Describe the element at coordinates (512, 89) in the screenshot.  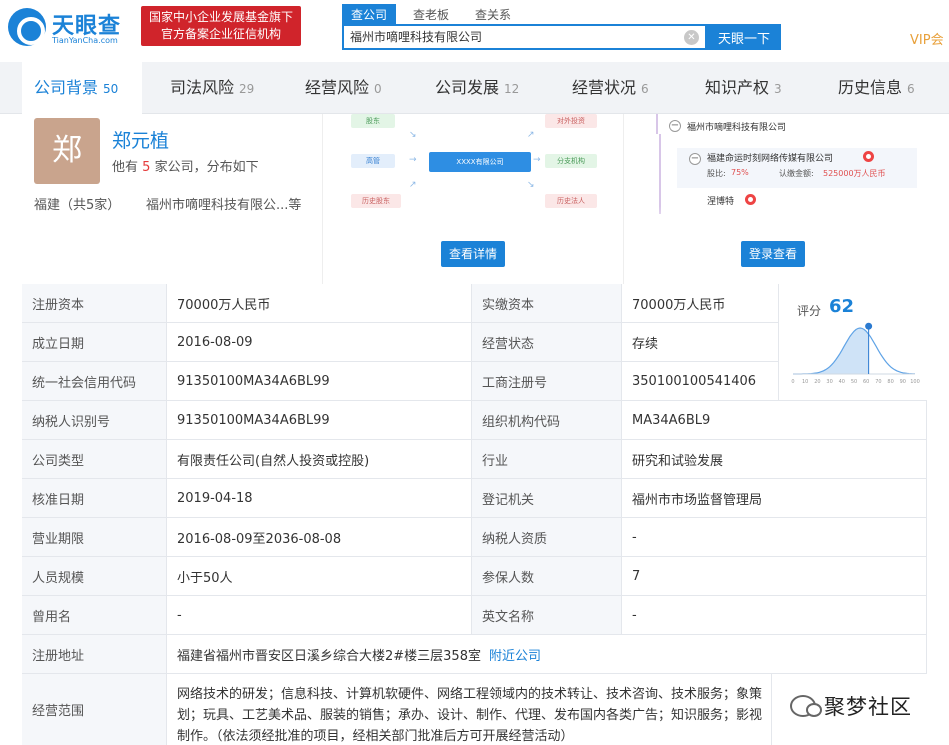
I see `tab-count: 12` at that location.